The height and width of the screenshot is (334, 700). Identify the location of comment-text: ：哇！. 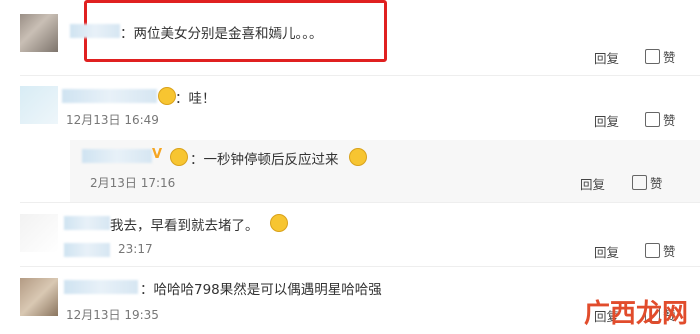
(195, 99).